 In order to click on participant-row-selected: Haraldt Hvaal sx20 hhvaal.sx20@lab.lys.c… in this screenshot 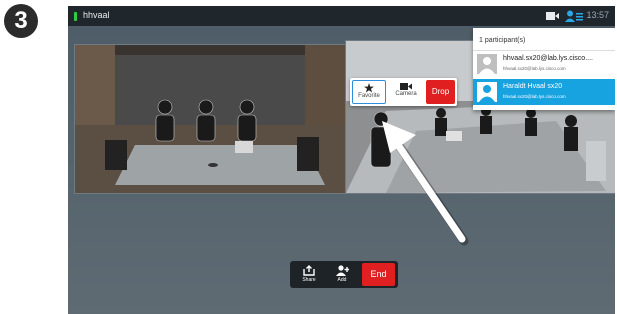, I will do `click(544, 92)`.